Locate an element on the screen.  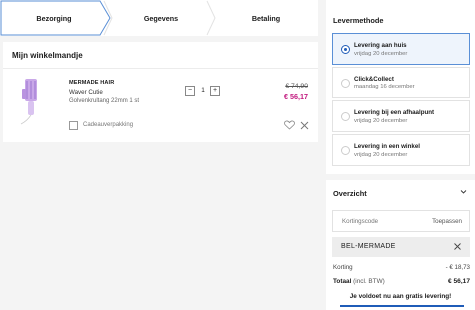
quantity-decrease-button: − is located at coordinates (190, 91).